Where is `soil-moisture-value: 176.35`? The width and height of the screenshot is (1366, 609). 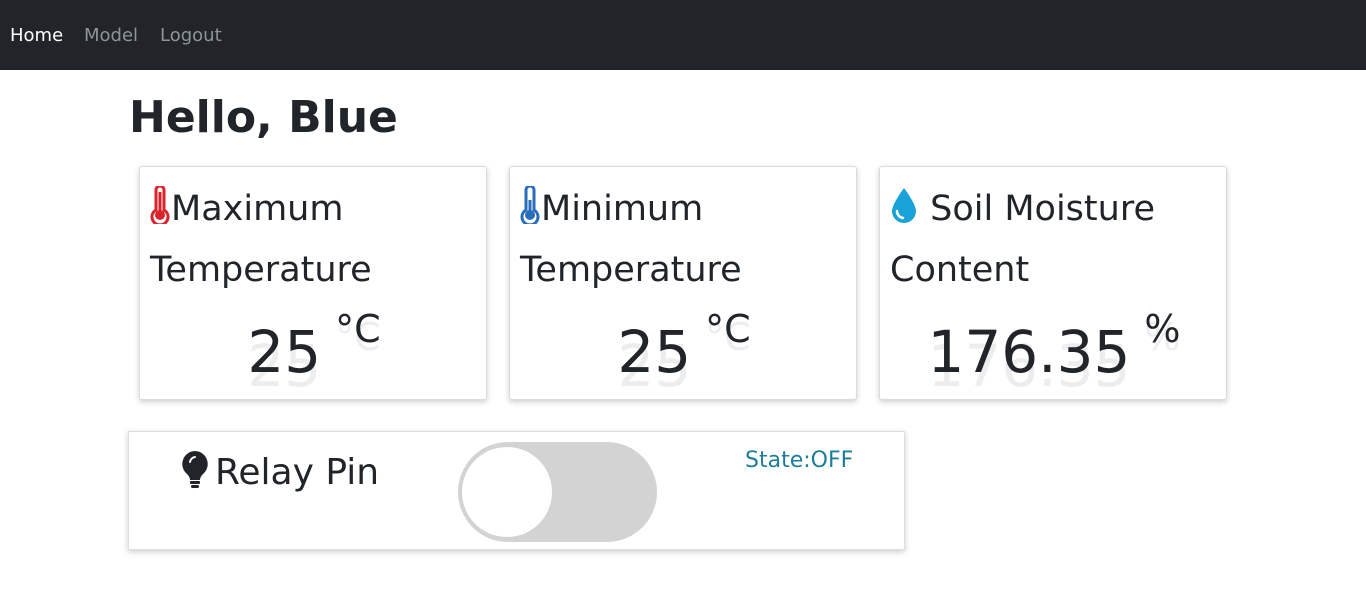 soil-moisture-value: 176.35 is located at coordinates (1029, 352).